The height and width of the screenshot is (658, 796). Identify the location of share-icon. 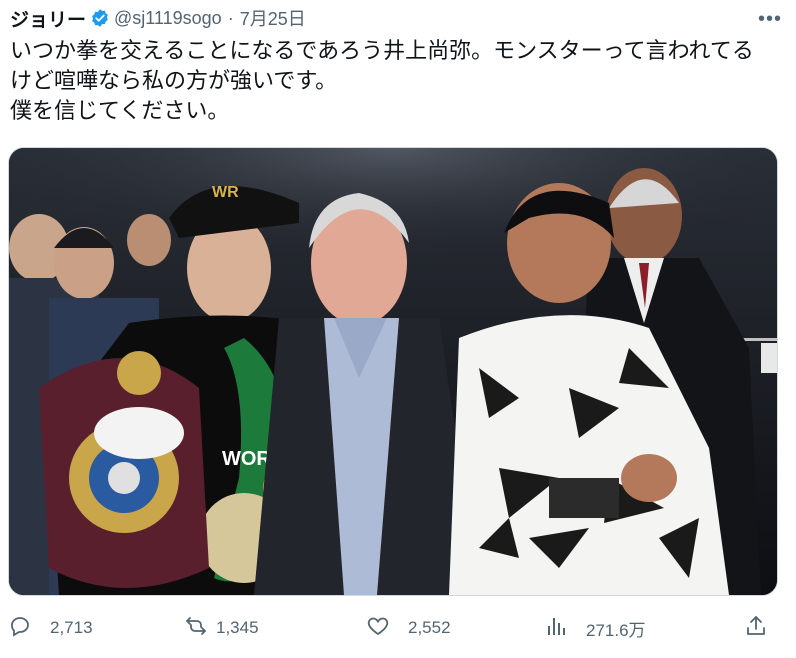
(760, 628).